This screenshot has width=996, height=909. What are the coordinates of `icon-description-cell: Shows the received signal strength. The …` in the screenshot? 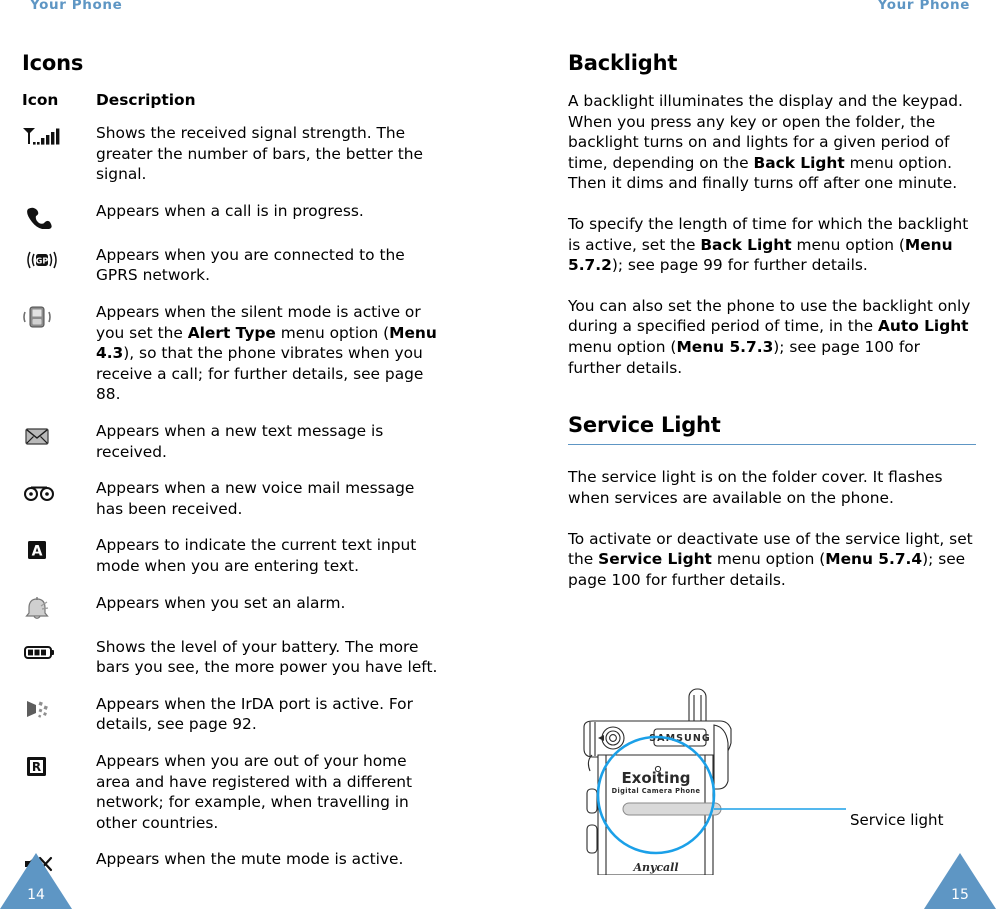 It's located at (259, 154).